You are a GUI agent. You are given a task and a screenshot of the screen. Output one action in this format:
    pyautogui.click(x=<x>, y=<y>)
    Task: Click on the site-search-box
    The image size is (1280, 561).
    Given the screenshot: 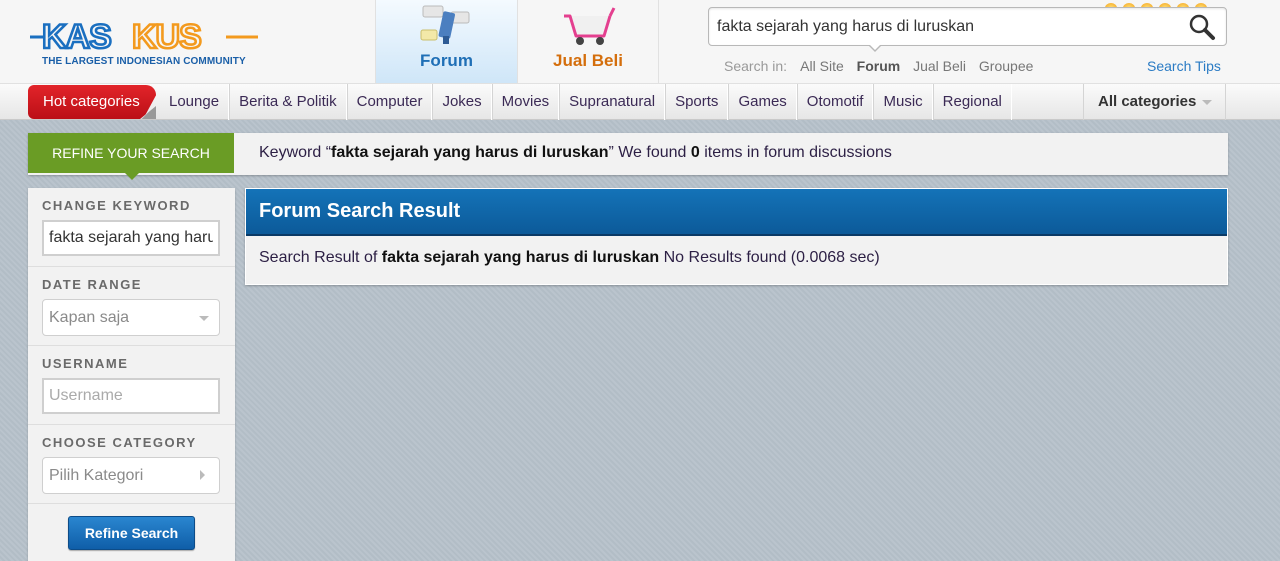 What is the action you would take?
    pyautogui.click(x=967, y=26)
    